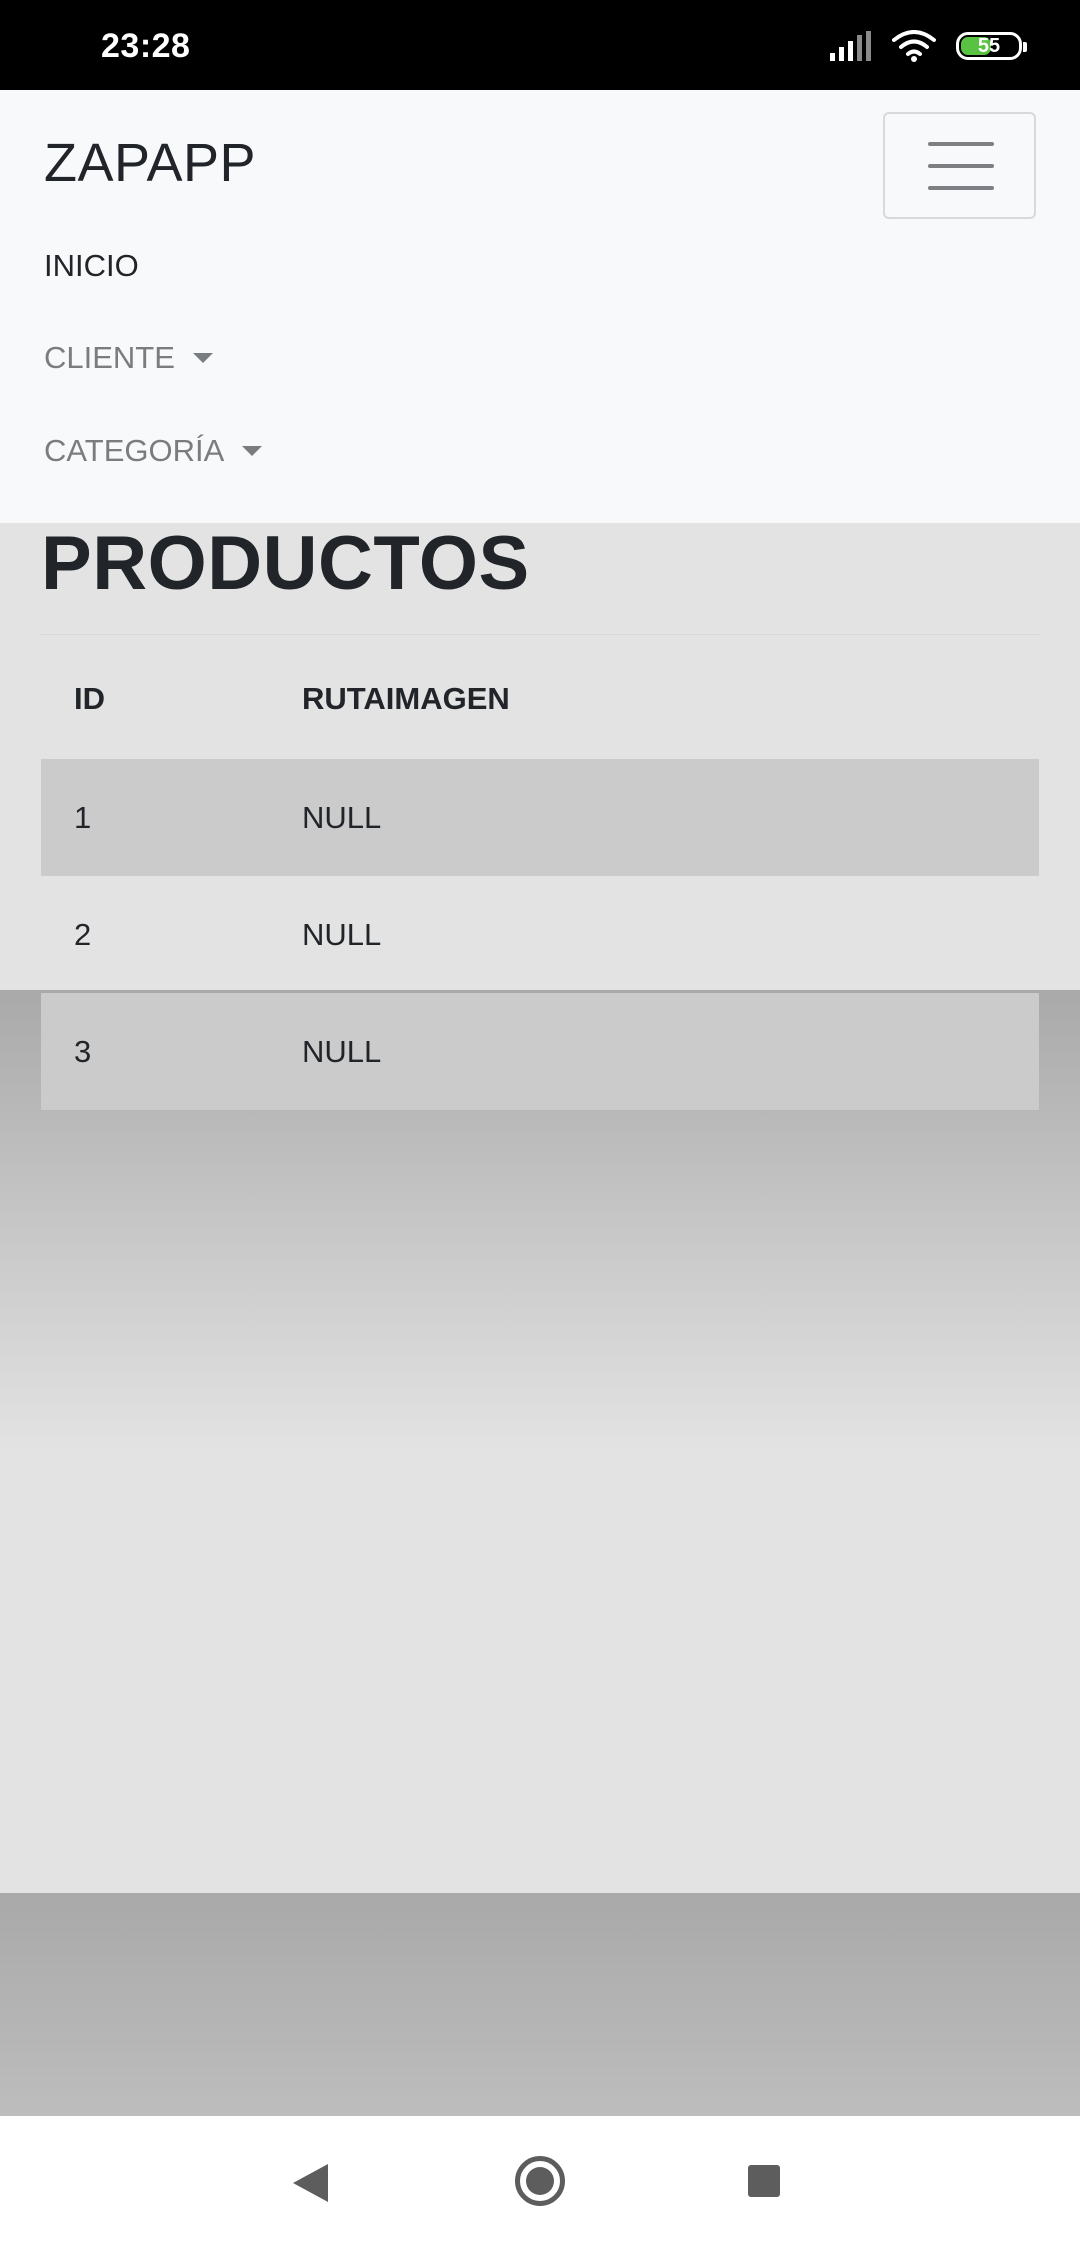 The width and height of the screenshot is (1080, 2246). Describe the element at coordinates (134, 450) in the screenshot. I see `nav-link-label: CATEGORÍA` at that location.